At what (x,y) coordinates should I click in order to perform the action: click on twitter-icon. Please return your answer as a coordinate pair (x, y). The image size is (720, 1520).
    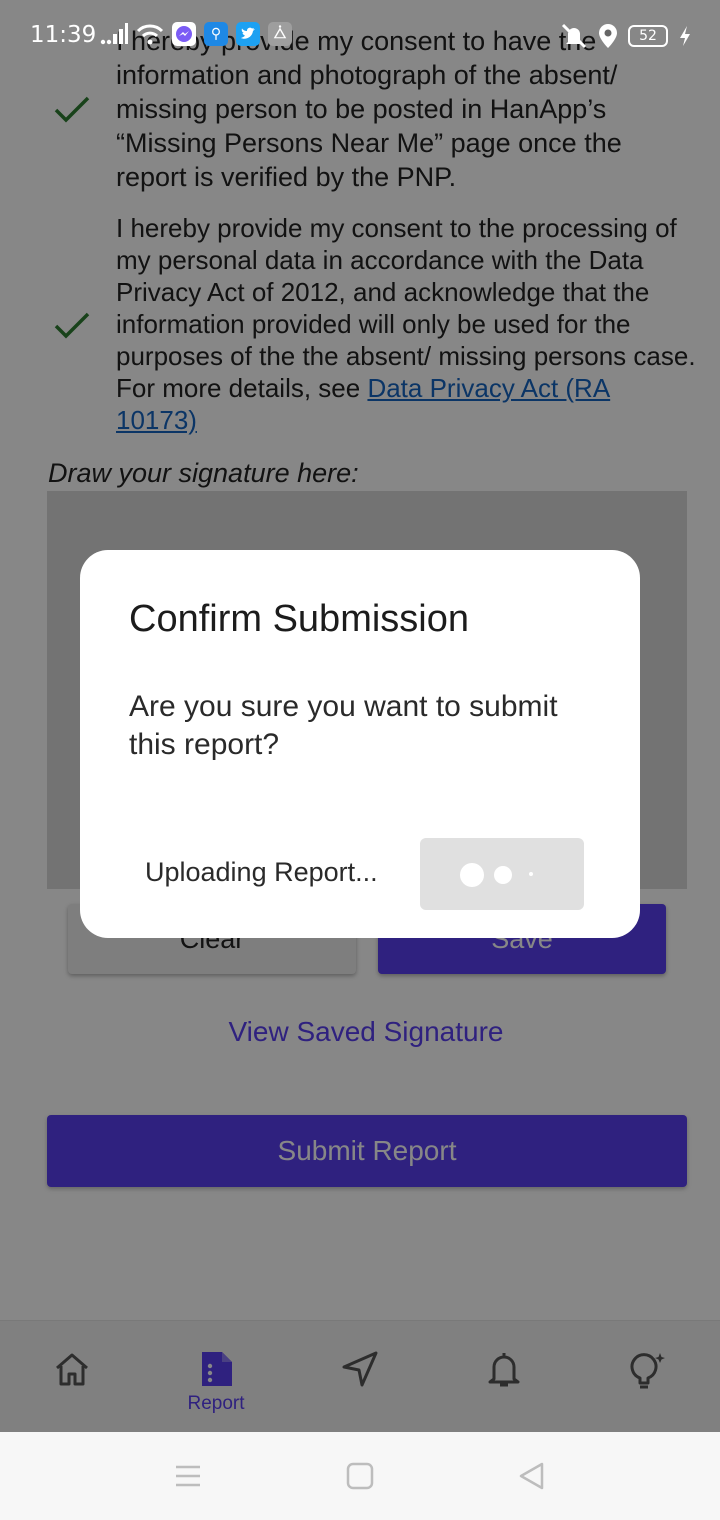
    Looking at the image, I should click on (248, 34).